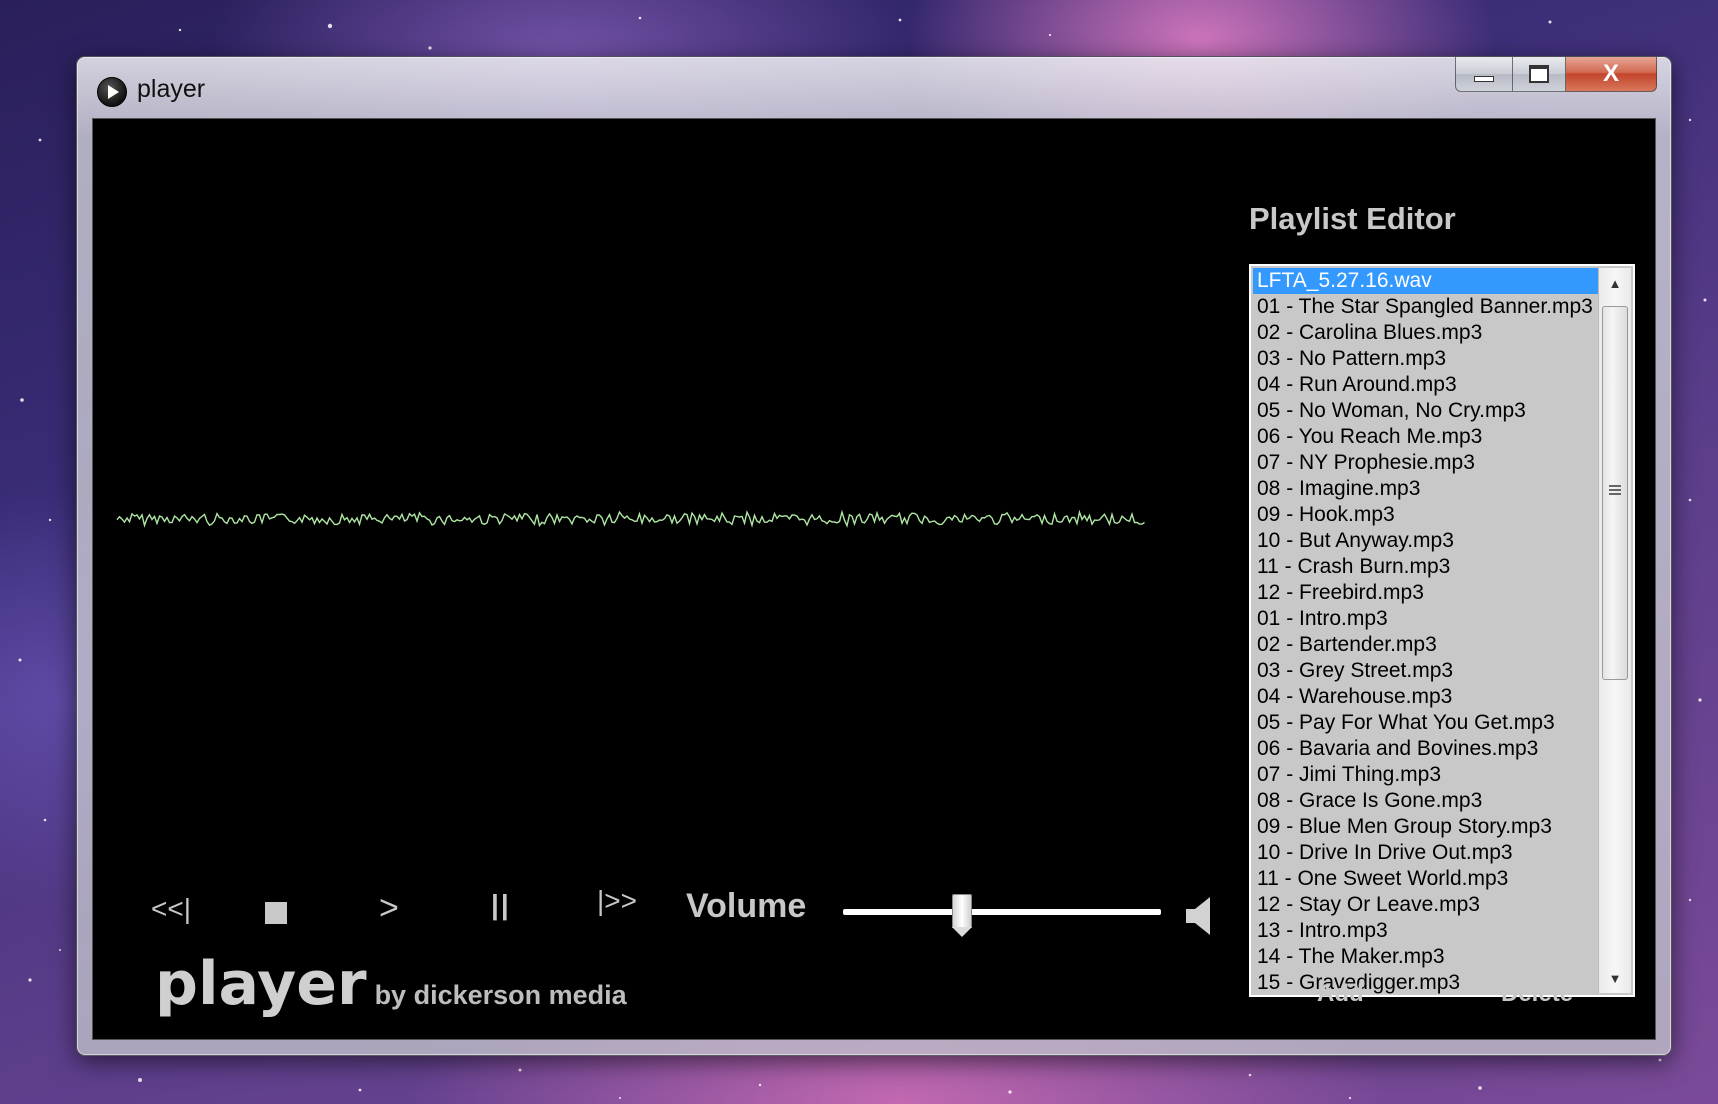  I want to click on playlist-item: 06 - Bavaria and Bovines.mp3, so click(1426, 749).